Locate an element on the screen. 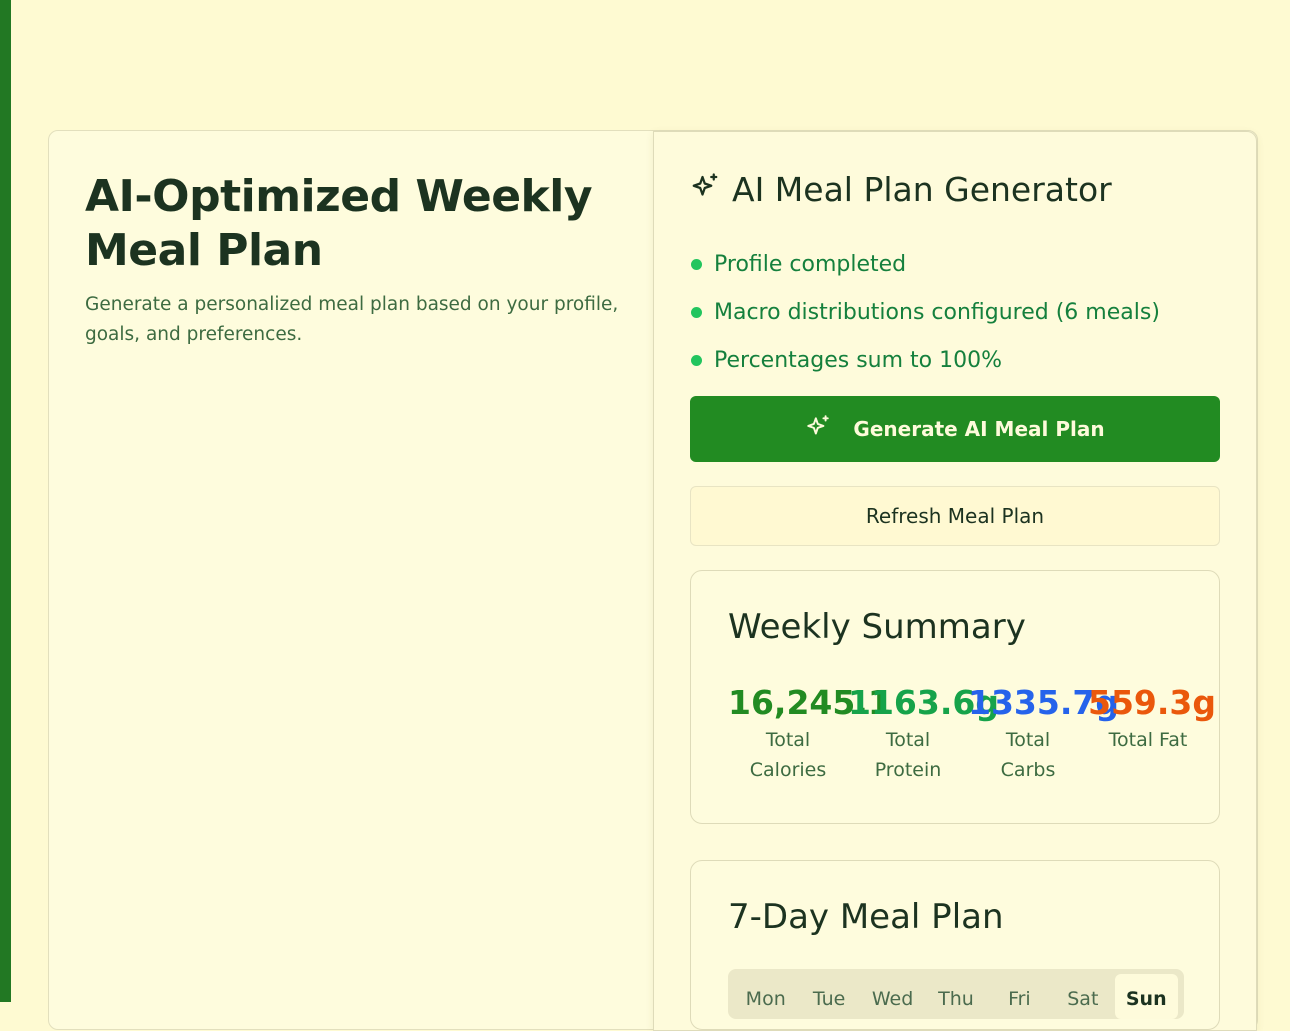  stat-label: Total Carbs is located at coordinates (1028, 755).